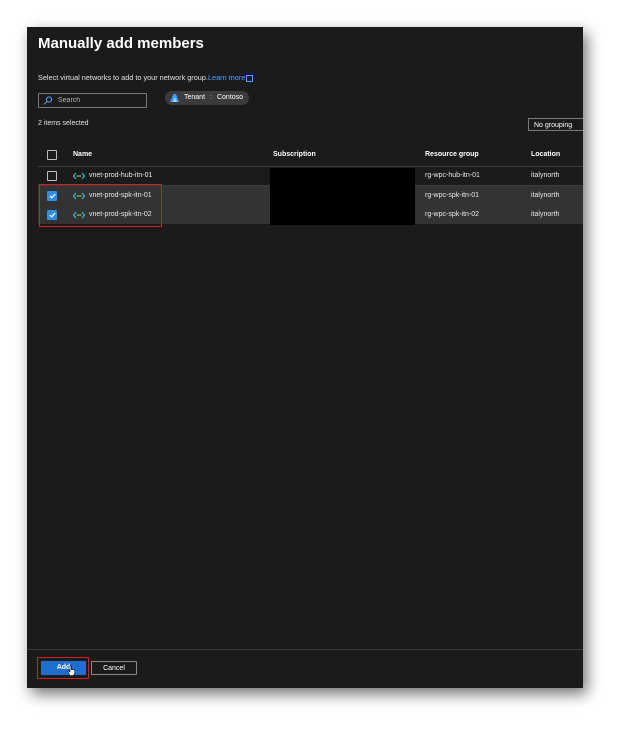 This screenshot has height=741, width=635. Describe the element at coordinates (48, 100) in the screenshot. I see `search-icon` at that location.